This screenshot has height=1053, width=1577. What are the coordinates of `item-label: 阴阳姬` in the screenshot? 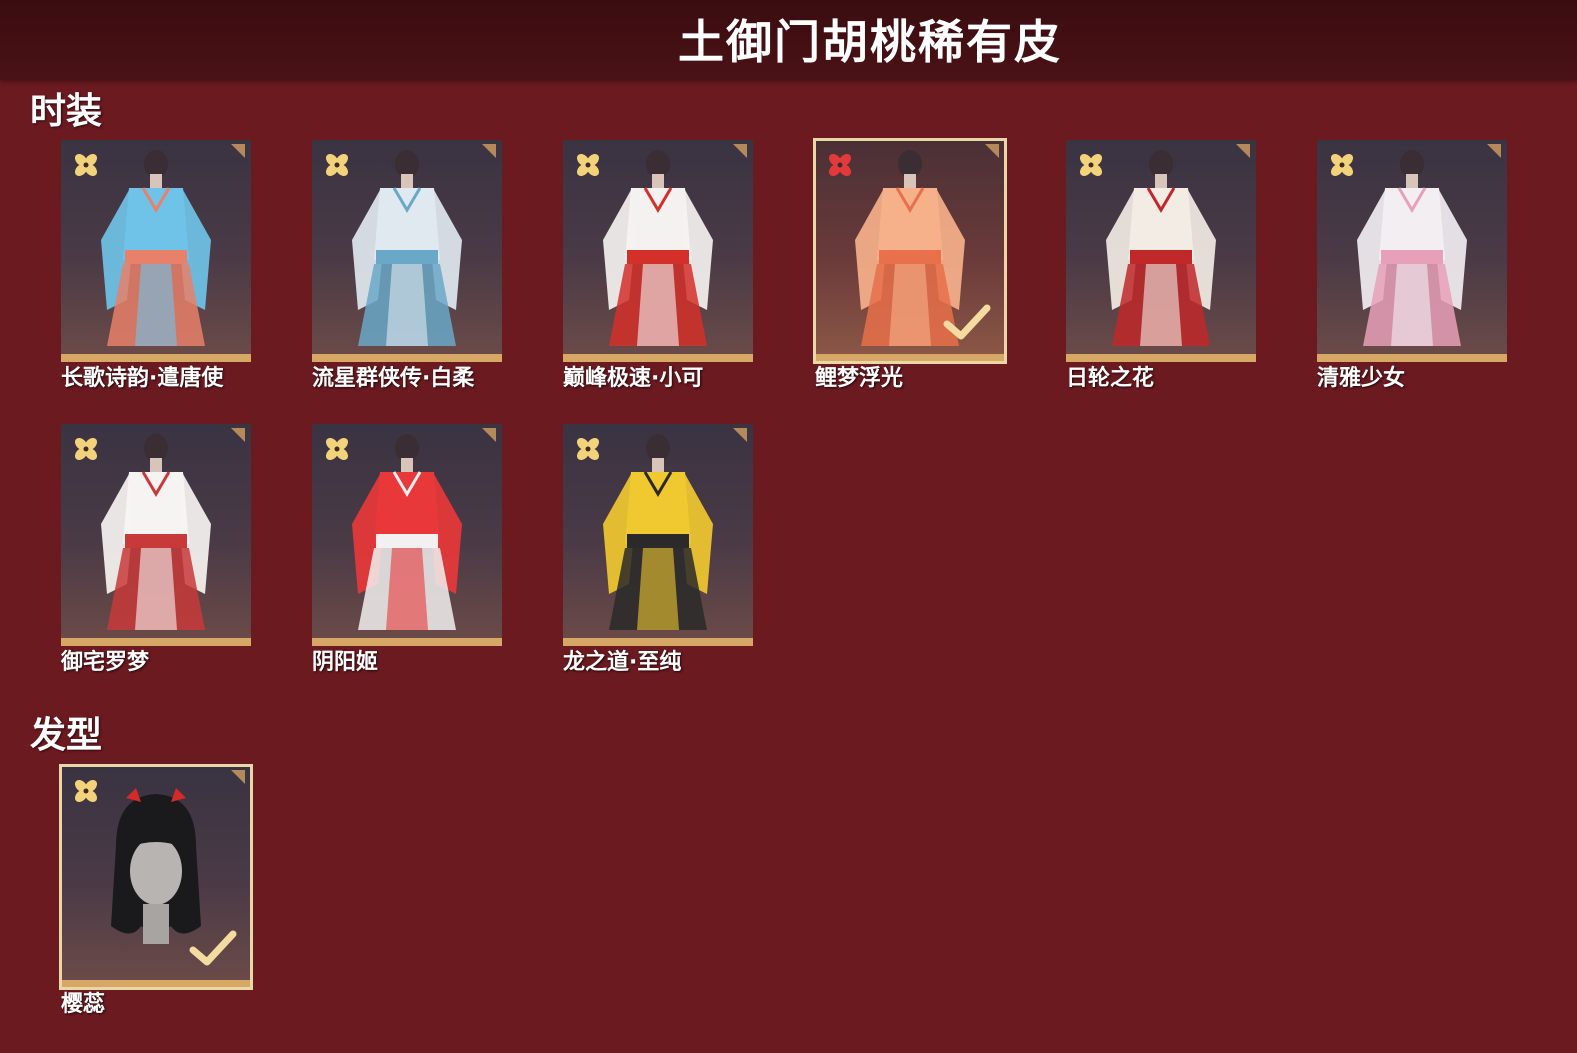 It's located at (345, 662).